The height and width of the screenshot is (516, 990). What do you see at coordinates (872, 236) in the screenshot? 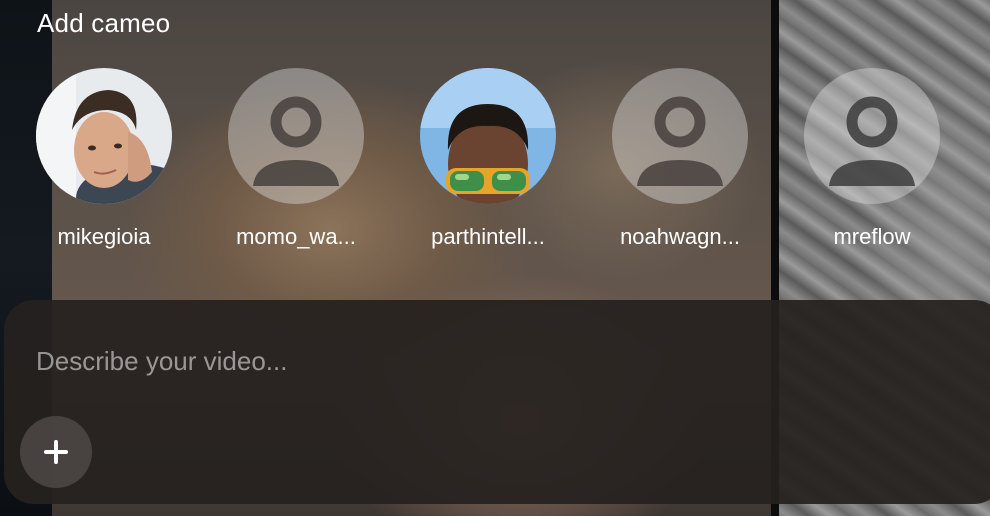
I see `cameo-name: mreflow` at bounding box center [872, 236].